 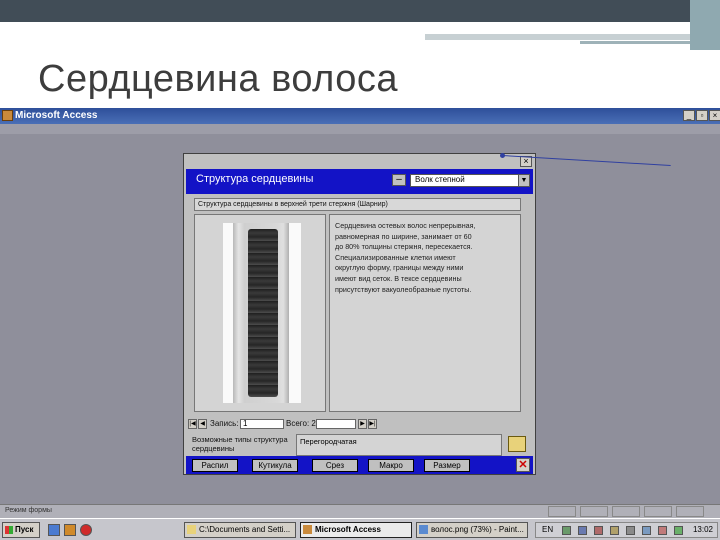 What do you see at coordinates (360, 511) in the screenshot?
I see `status-bar: Режим формы` at bounding box center [360, 511].